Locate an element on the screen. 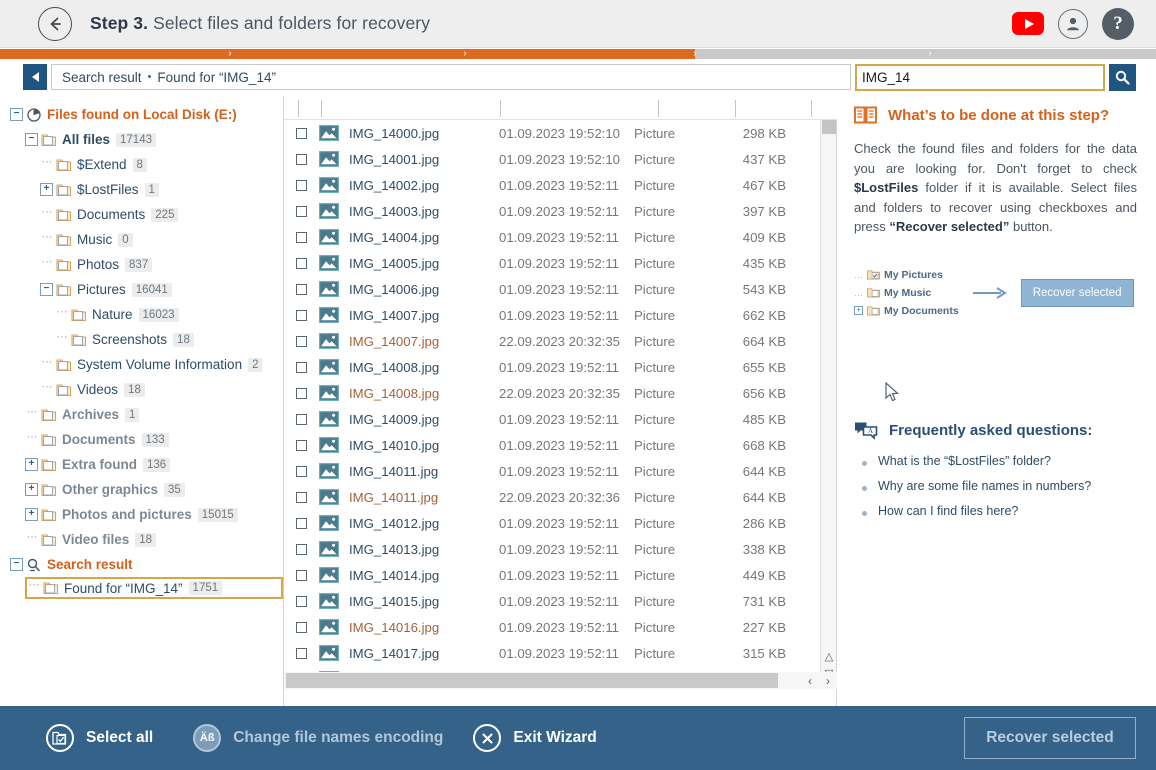 The width and height of the screenshot is (1156, 770). help-button: ? is located at coordinates (1118, 23).